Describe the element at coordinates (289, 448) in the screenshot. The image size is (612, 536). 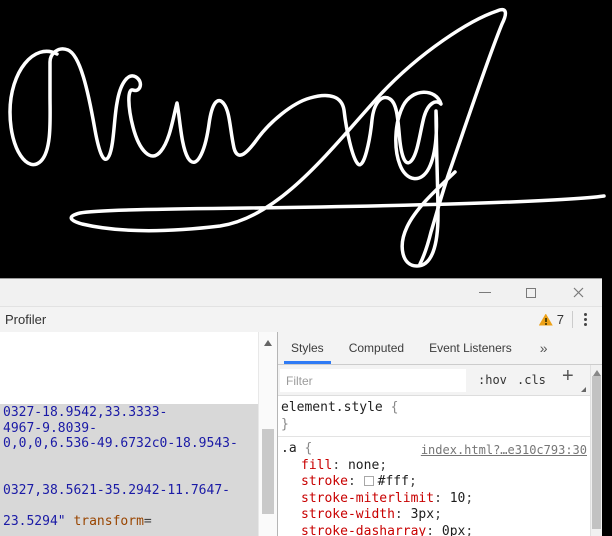
I see `rule-selector: .a` at that location.